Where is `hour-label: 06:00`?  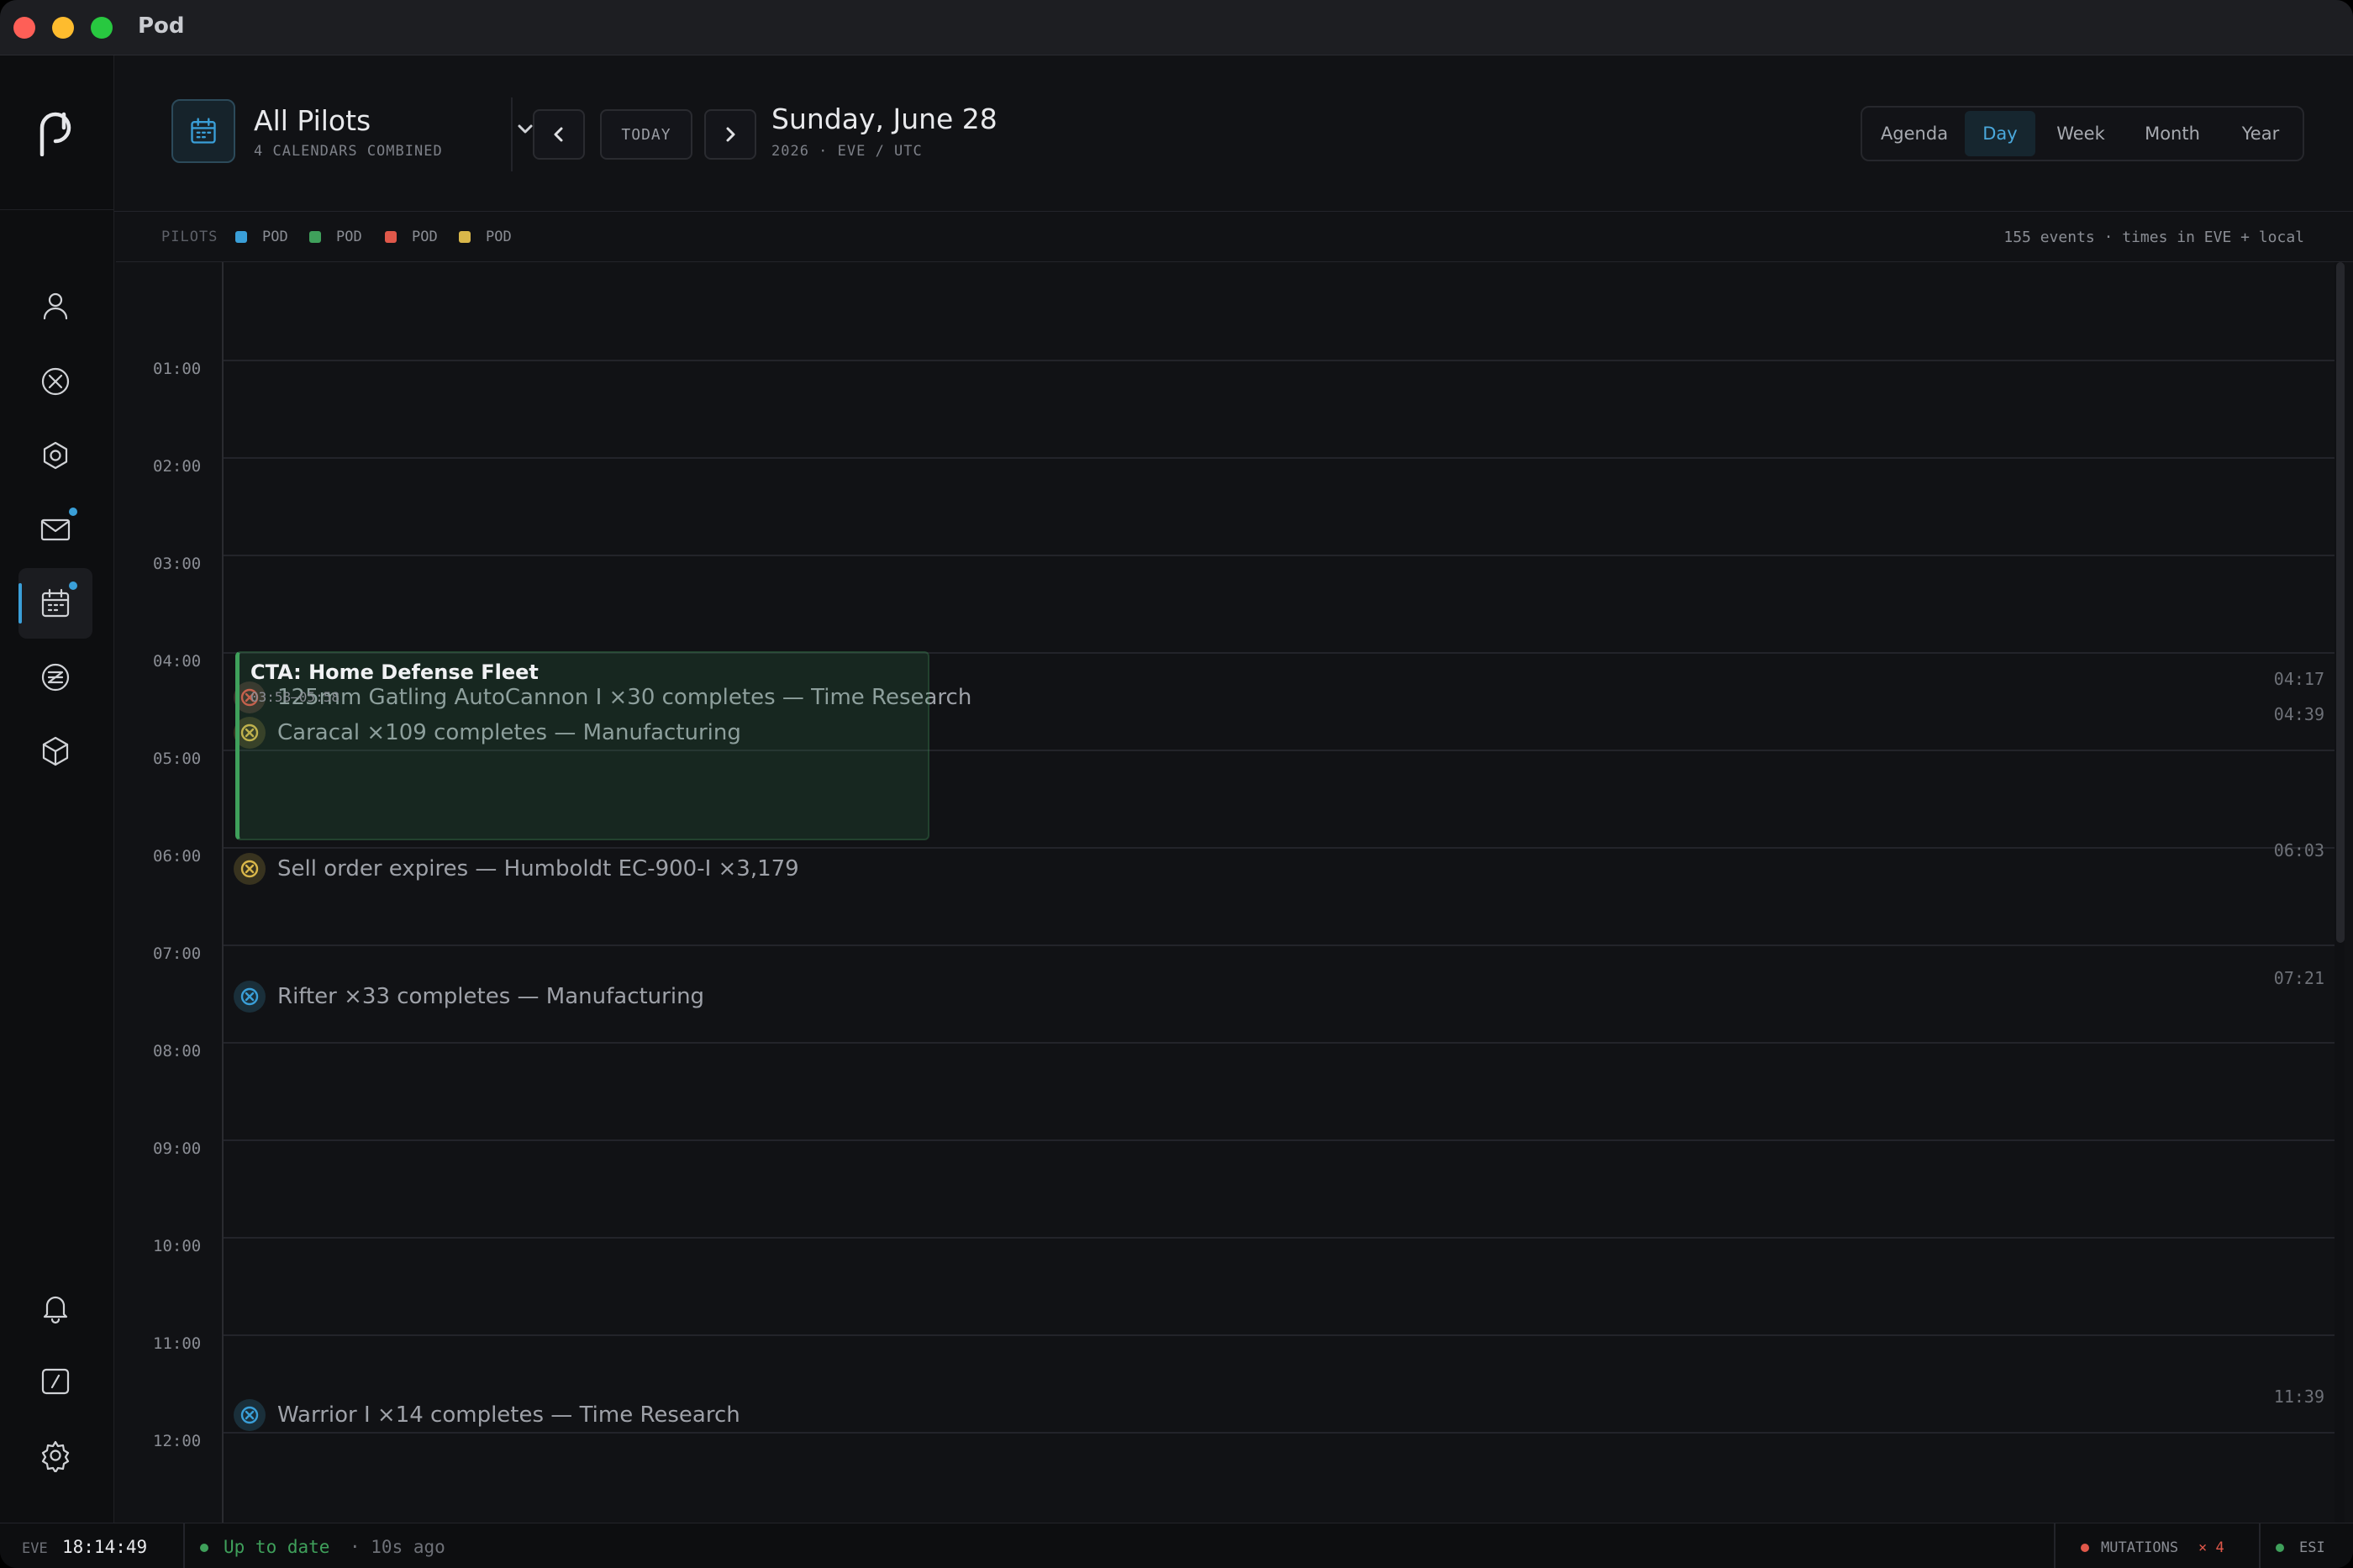
hour-label: 06:00 is located at coordinates (177, 857).